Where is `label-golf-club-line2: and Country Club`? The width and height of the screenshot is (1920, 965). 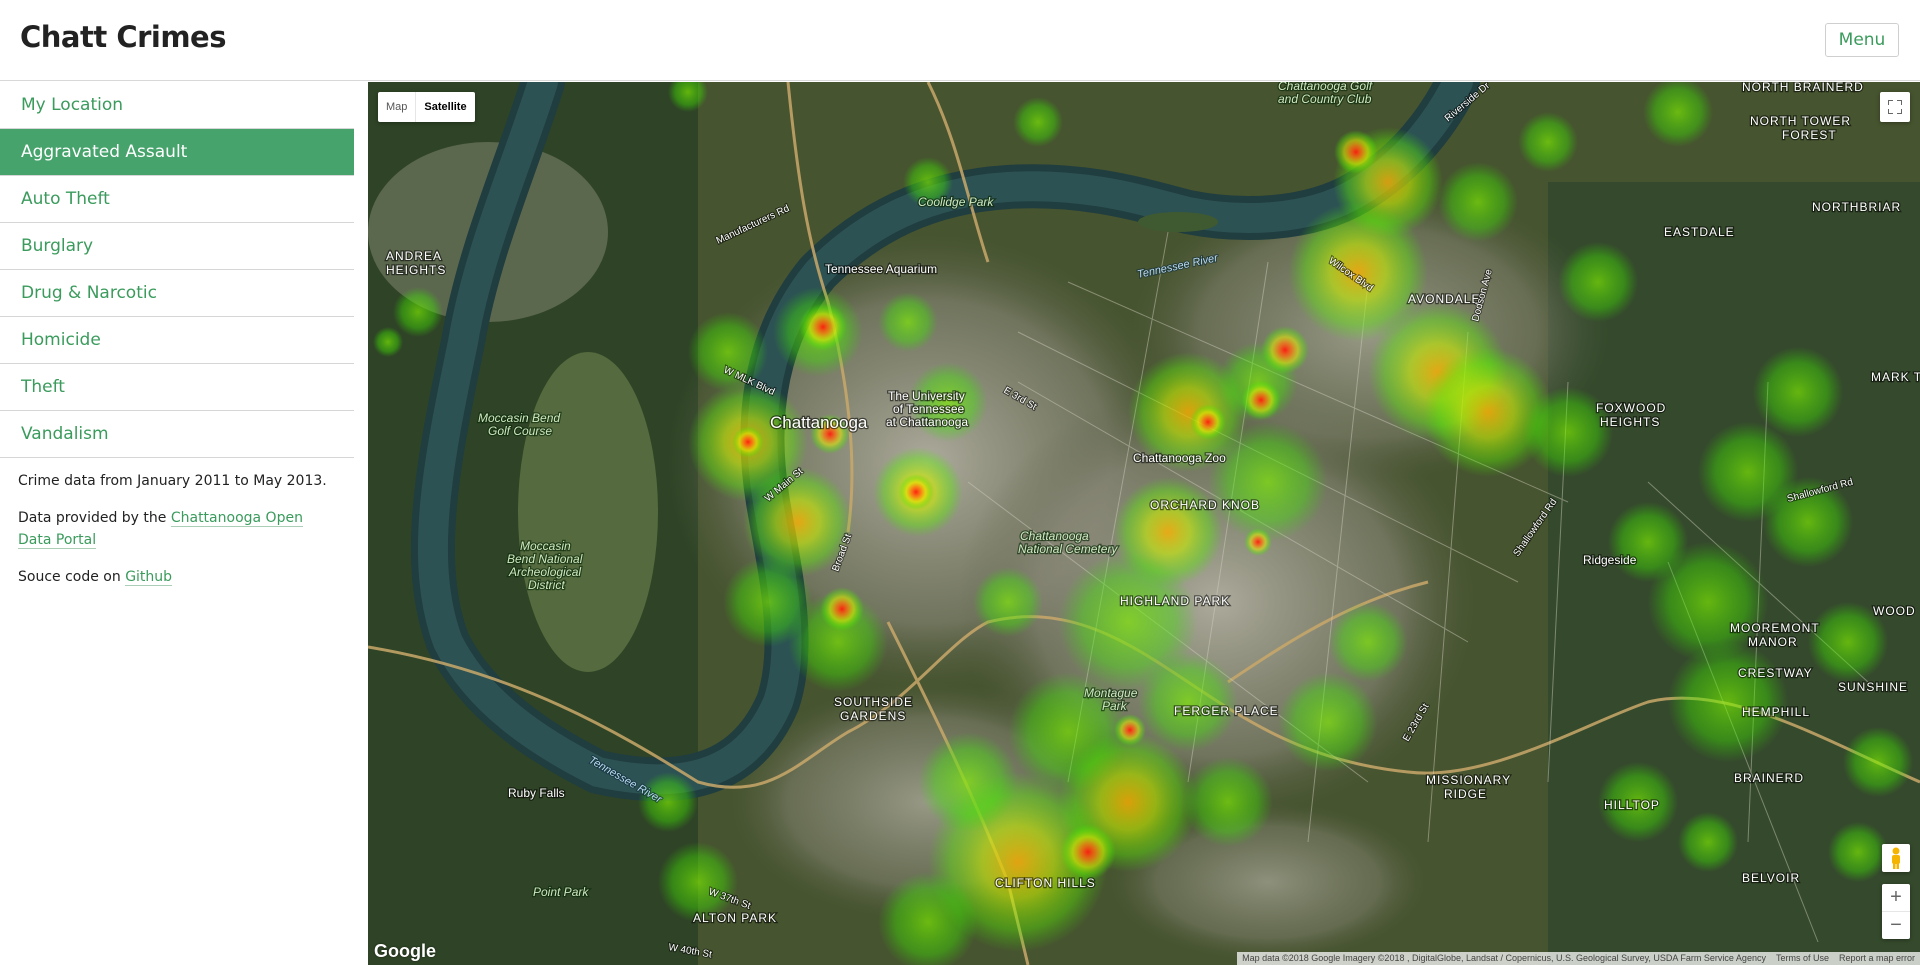 label-golf-club-line2: and Country Club is located at coordinates (1325, 99).